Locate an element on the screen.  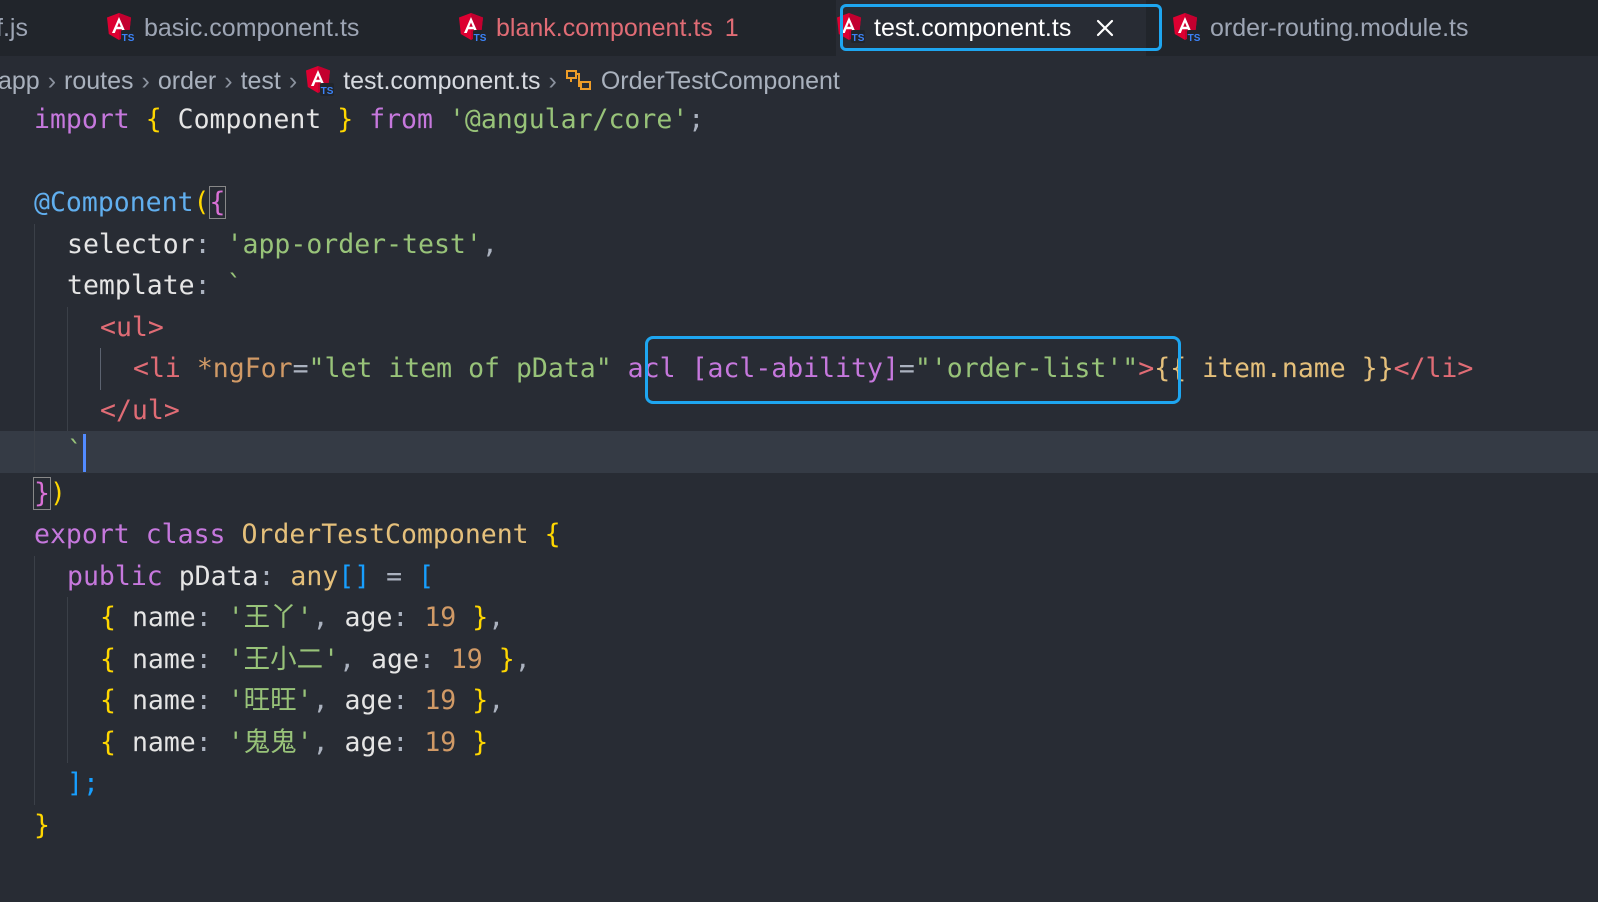
identifier: Component is located at coordinates (249, 119).